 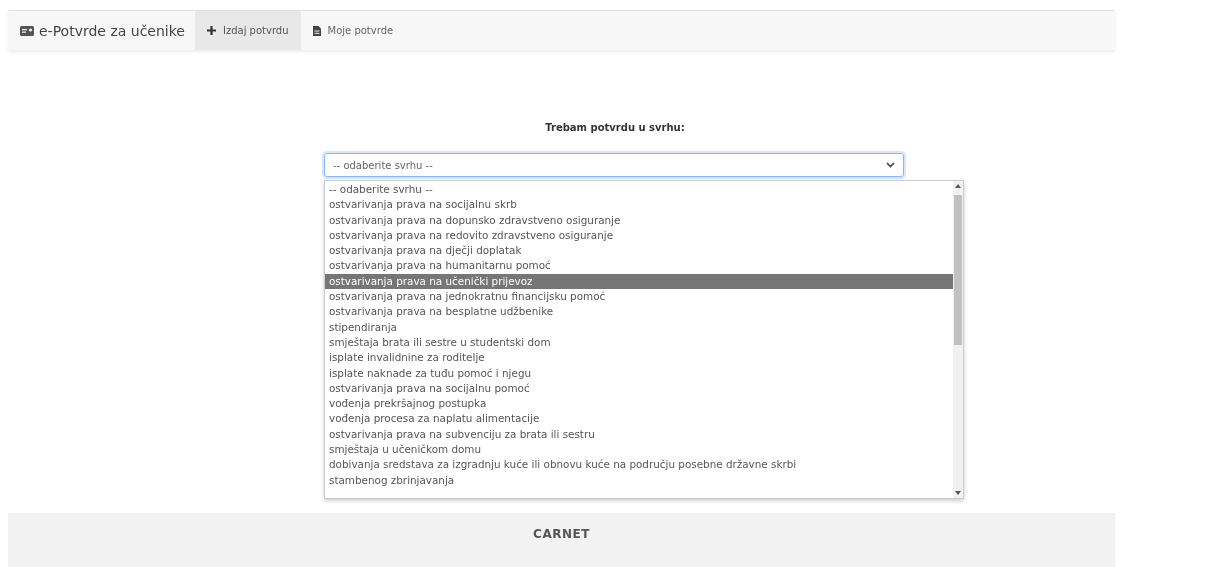 I want to click on dropdown-option: stipendiranja, so click(x=639, y=327).